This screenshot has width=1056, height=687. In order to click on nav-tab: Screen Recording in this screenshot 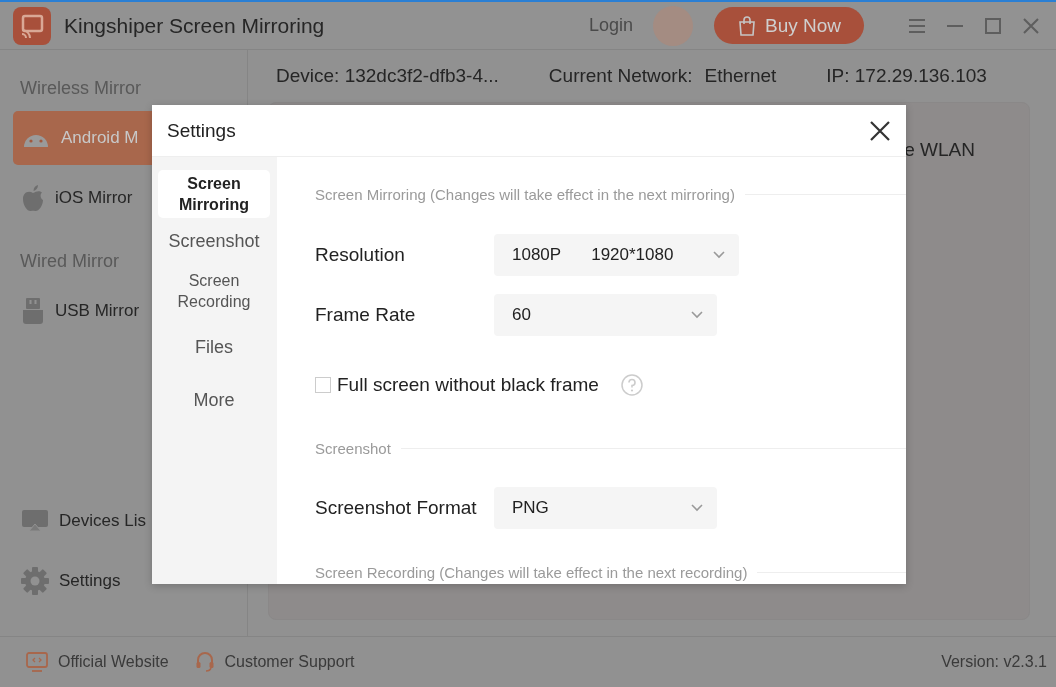, I will do `click(214, 291)`.